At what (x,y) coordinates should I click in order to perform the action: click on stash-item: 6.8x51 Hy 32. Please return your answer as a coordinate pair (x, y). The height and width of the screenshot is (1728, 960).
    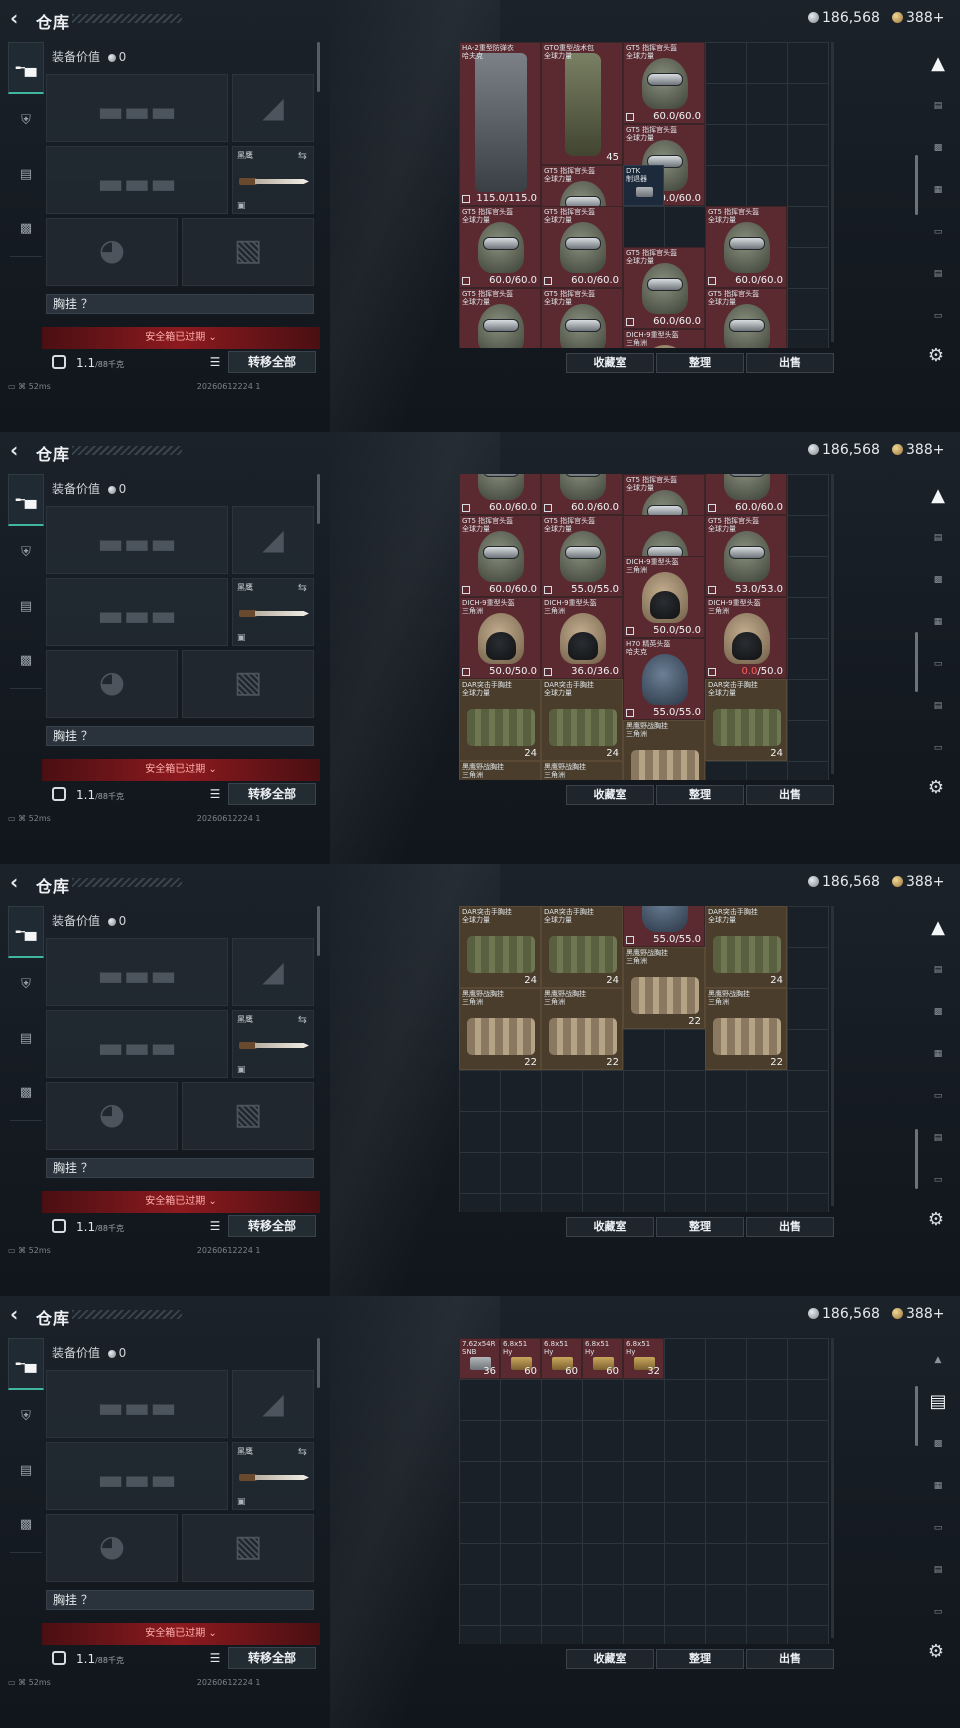
    Looking at the image, I should click on (643, 1358).